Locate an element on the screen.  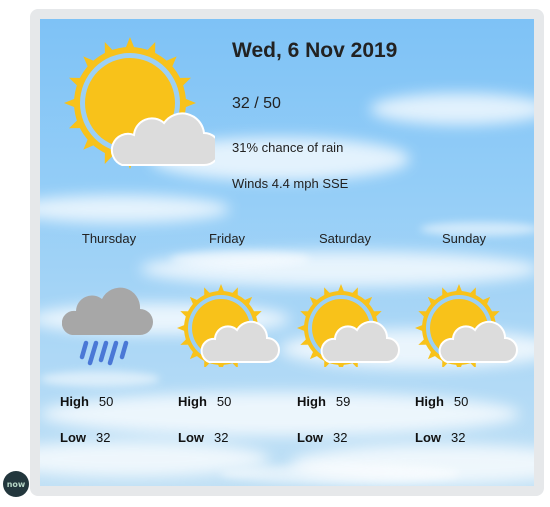
day-name-sunday: Sunday is located at coordinates (464, 238).